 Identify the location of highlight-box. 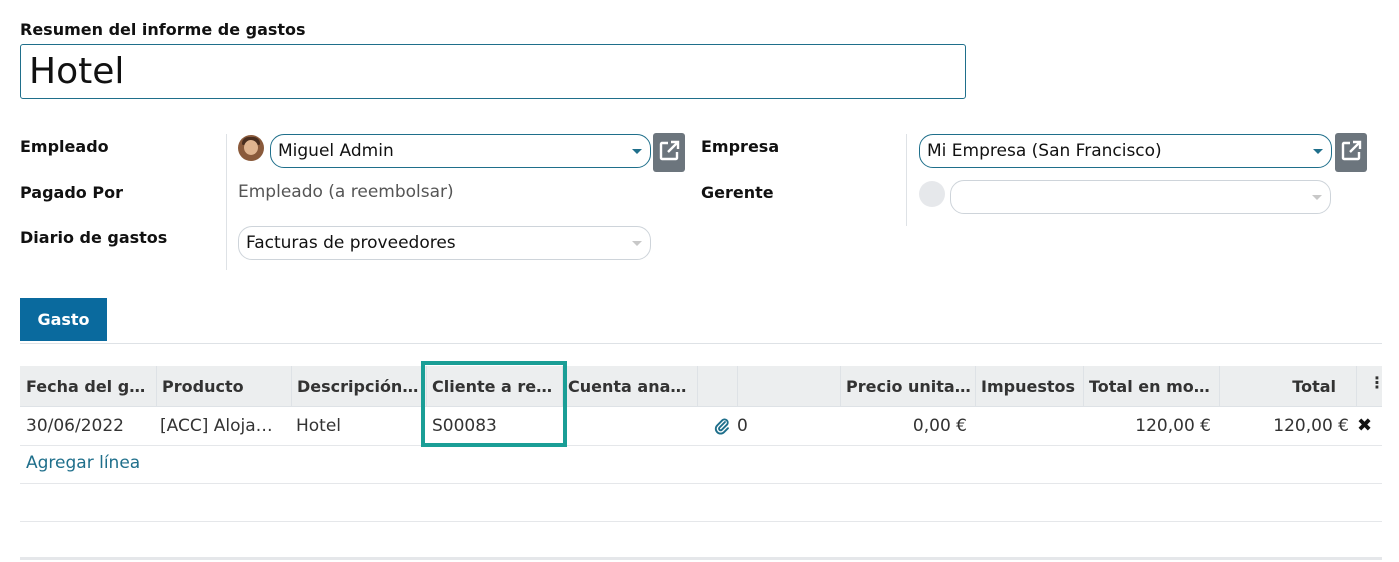
(494, 404).